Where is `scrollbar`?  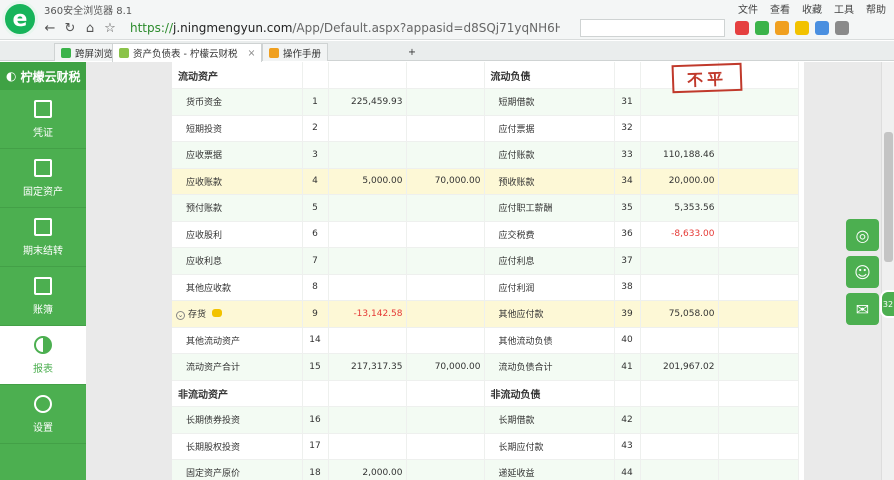 scrollbar is located at coordinates (887, 271).